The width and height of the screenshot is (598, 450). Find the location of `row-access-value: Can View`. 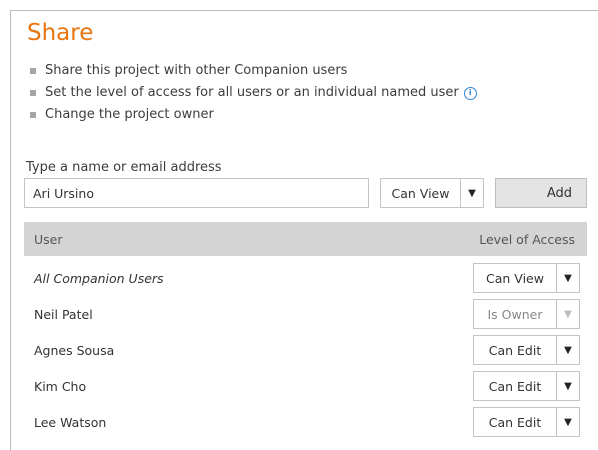

row-access-value: Can View is located at coordinates (515, 278).